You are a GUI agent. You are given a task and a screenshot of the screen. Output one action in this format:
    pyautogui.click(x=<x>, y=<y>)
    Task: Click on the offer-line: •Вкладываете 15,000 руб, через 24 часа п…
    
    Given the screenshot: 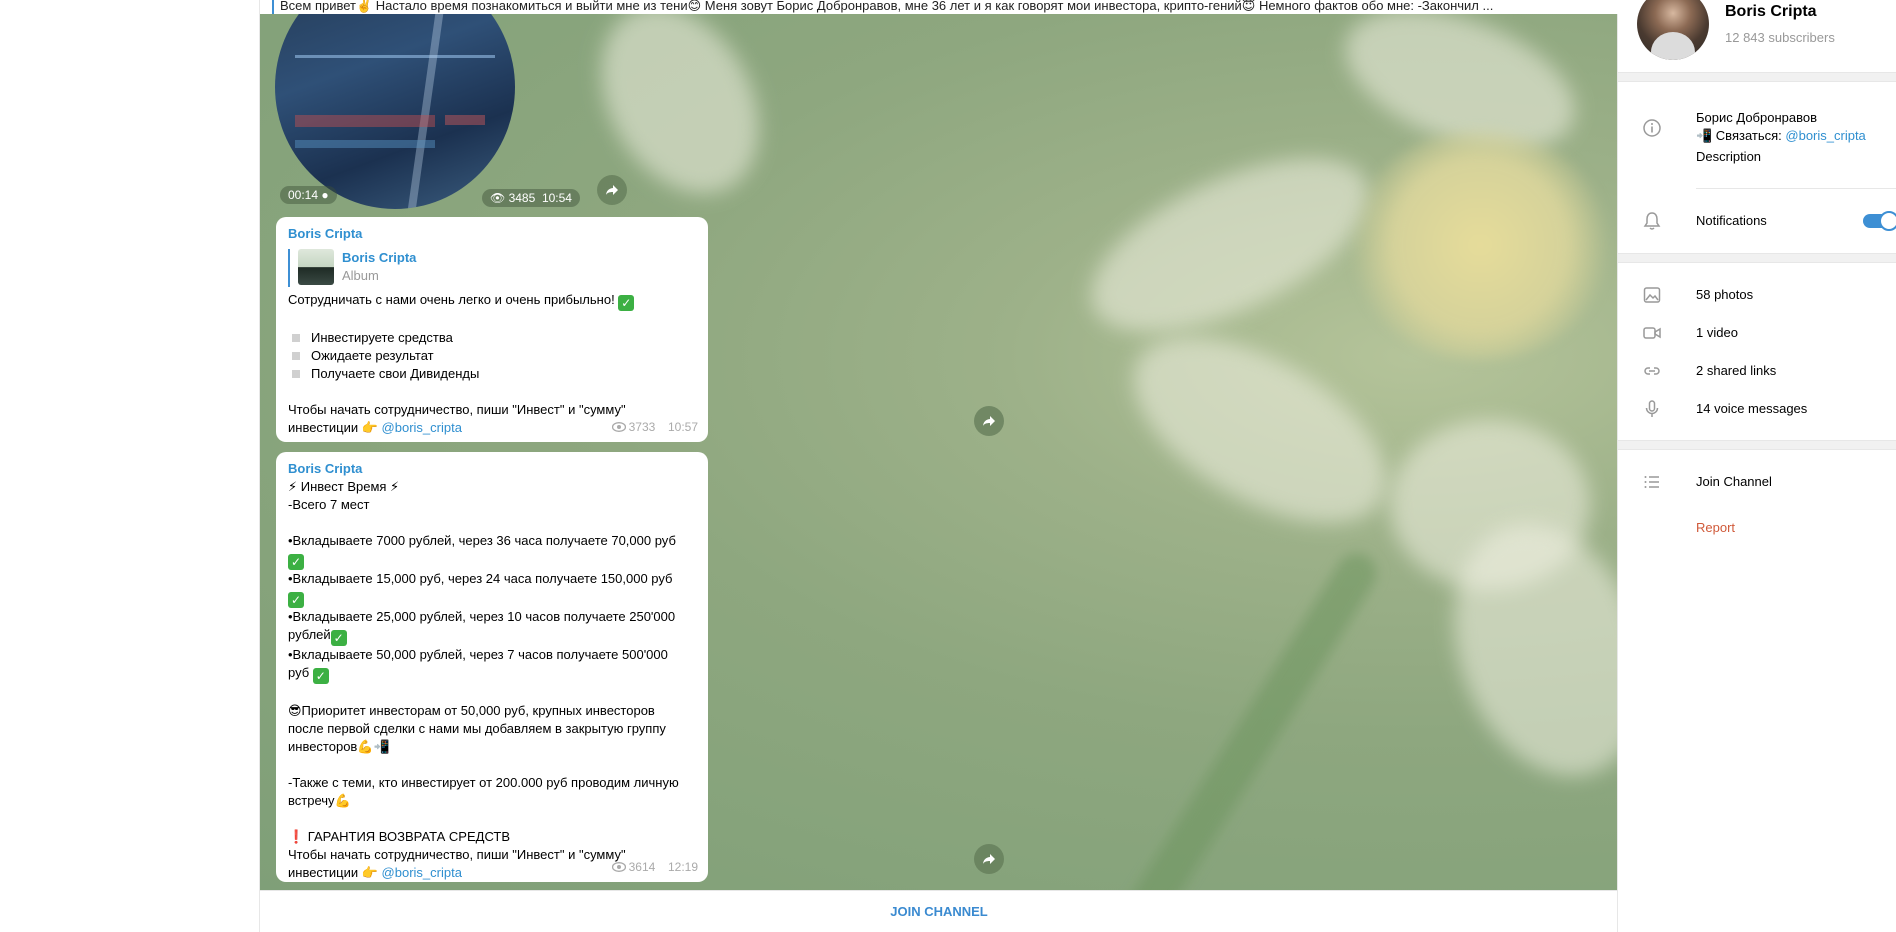 What is the action you would take?
    pyautogui.click(x=480, y=578)
    